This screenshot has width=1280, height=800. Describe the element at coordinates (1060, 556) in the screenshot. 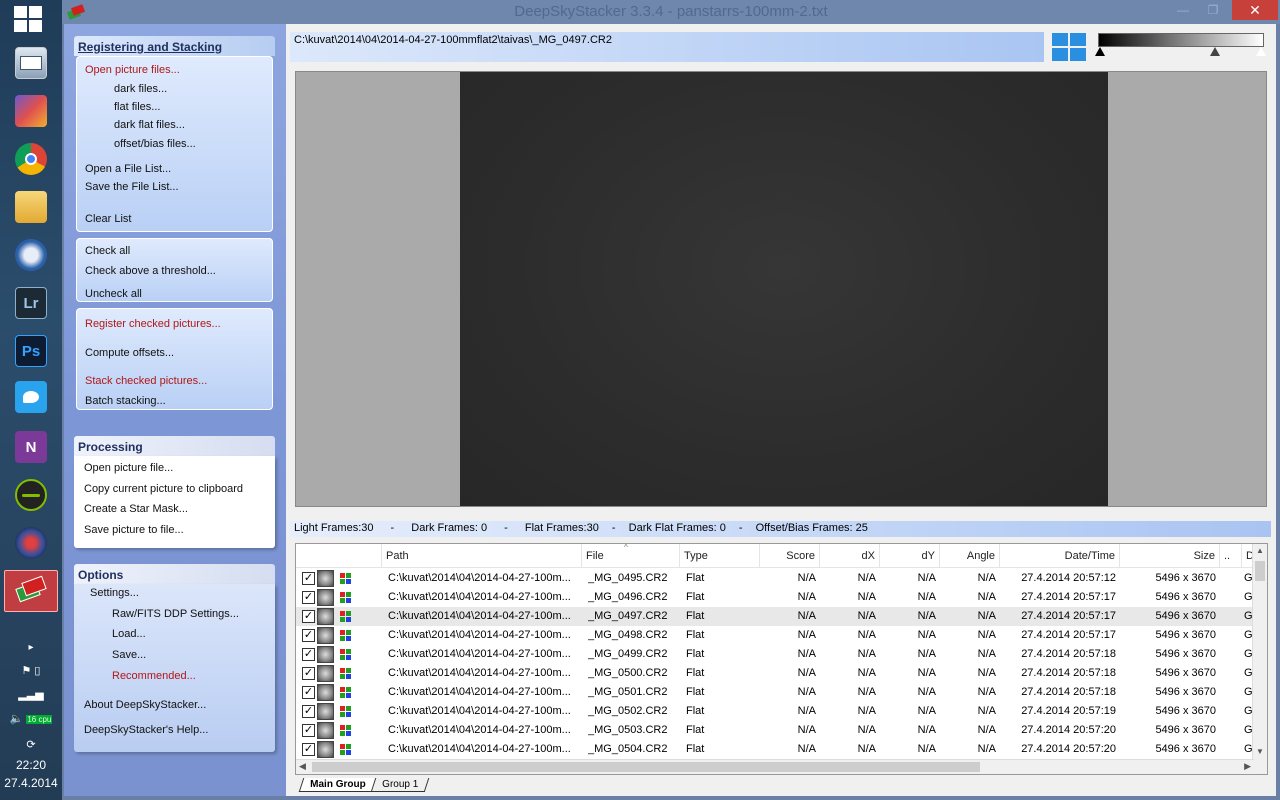

I see `column-header-datetime: Date/Time` at that location.